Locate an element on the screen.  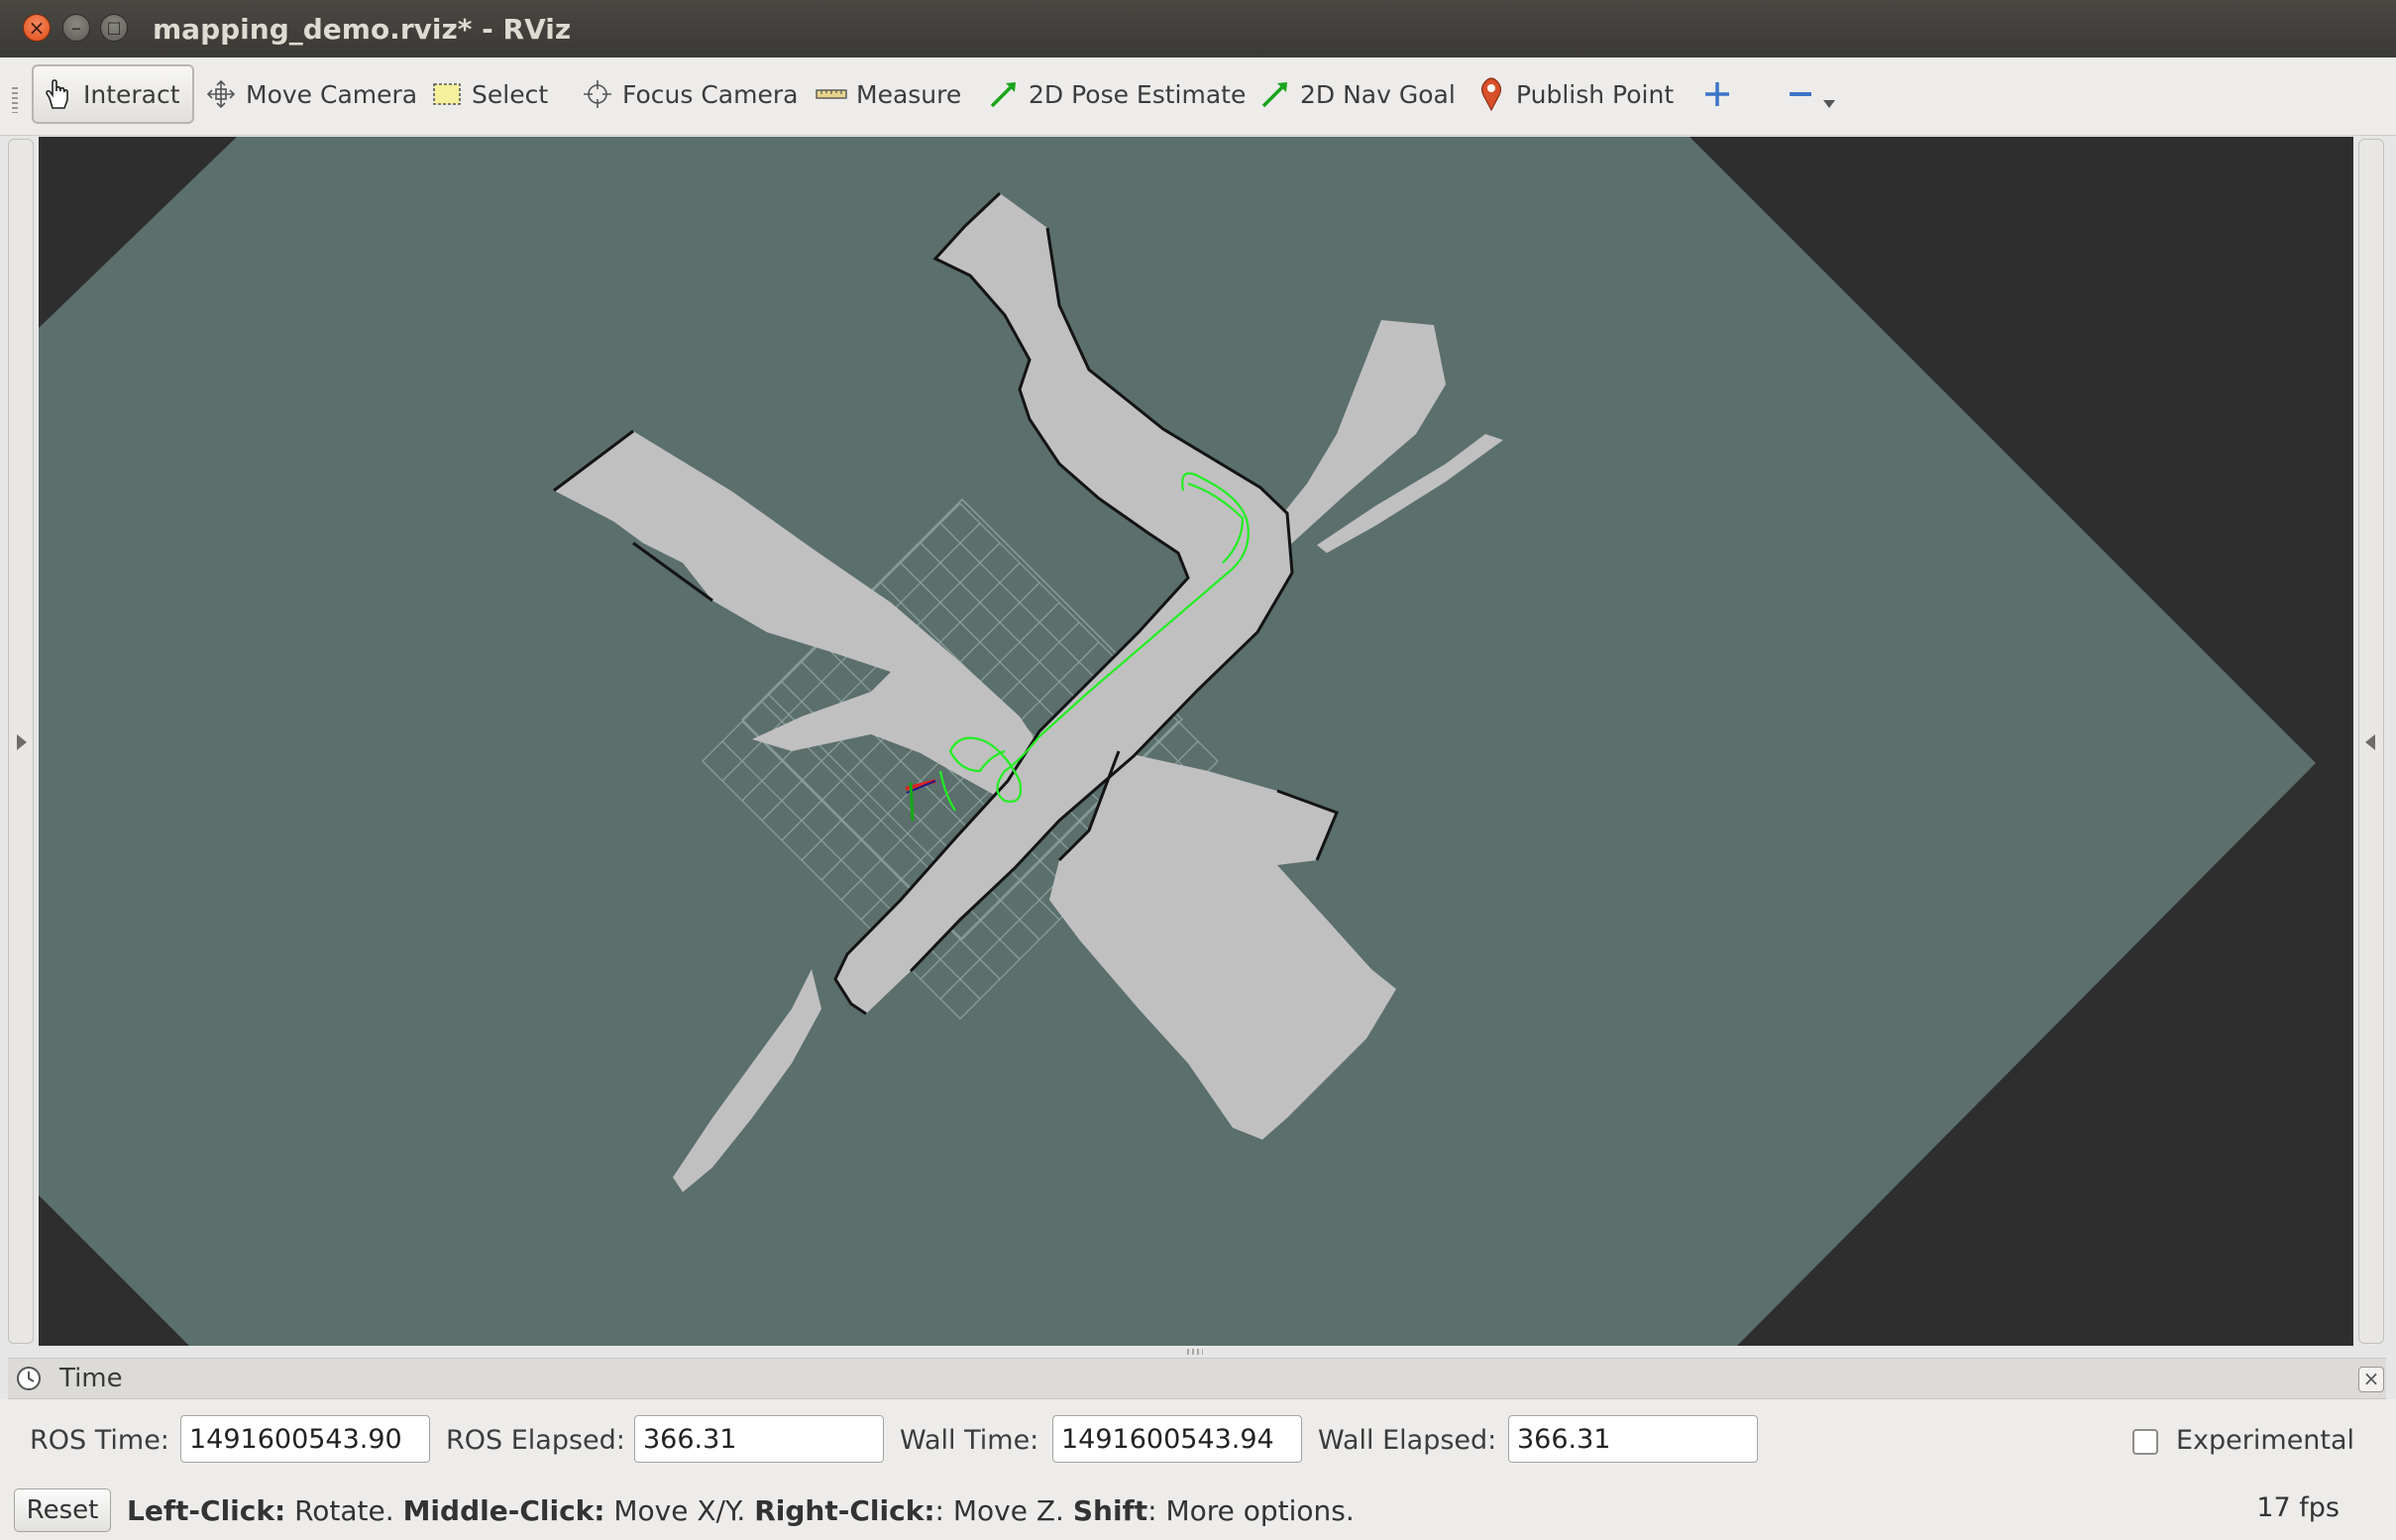
remove-tool-button is located at coordinates (1810, 94).